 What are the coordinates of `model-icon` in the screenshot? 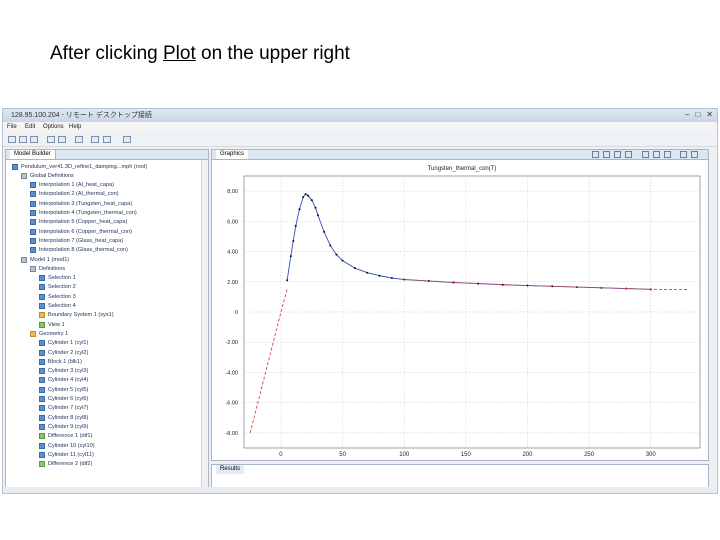 It's located at (95, 139).